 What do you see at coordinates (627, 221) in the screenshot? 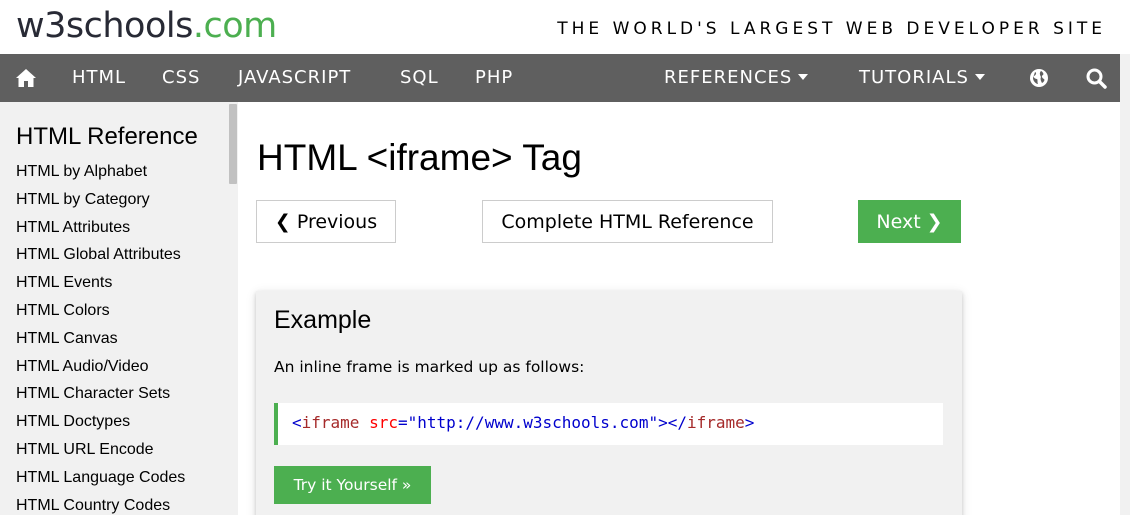
I see `complete-reference-button: Complete HTML Reference` at bounding box center [627, 221].